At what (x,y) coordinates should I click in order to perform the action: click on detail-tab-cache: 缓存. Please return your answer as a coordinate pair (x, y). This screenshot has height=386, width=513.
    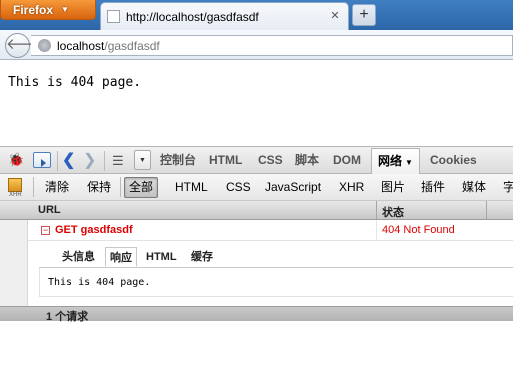
    Looking at the image, I should click on (202, 257).